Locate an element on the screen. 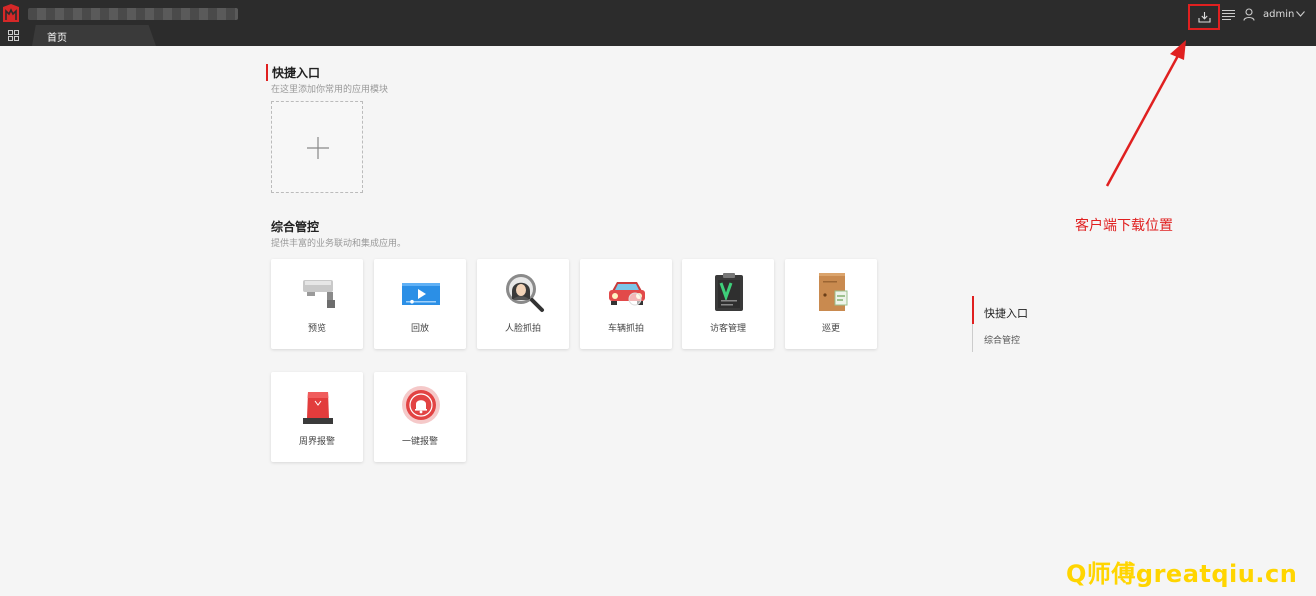 This screenshot has height=596, width=1316. alarm-bell-icon is located at coordinates (421, 405).